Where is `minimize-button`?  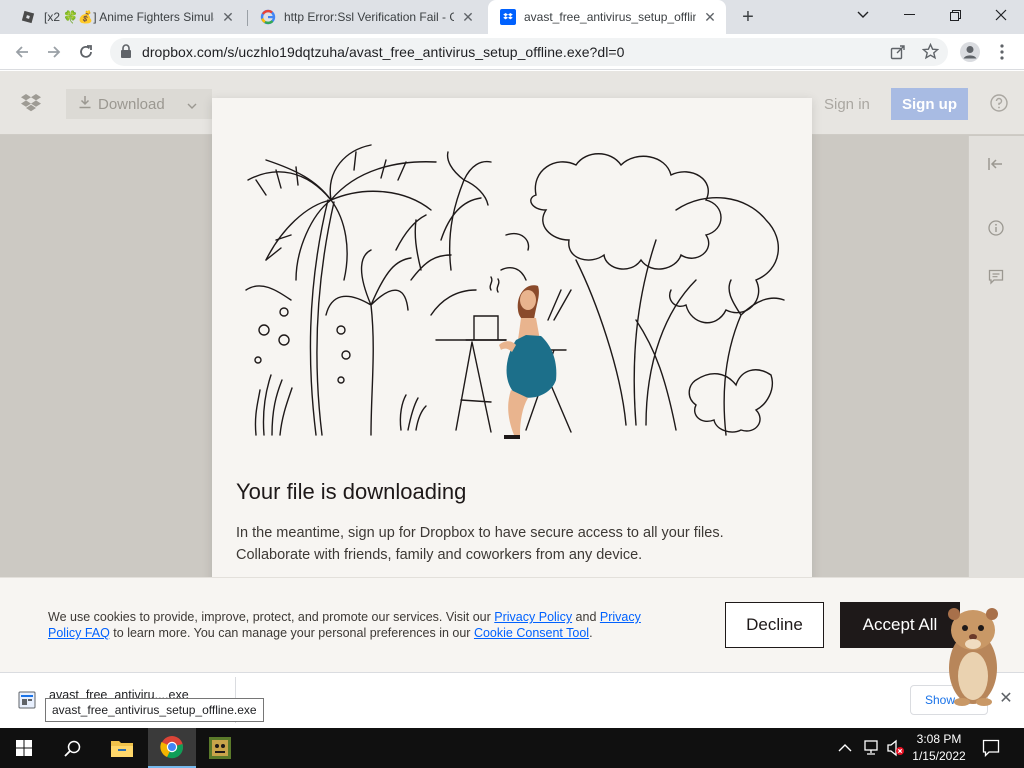 minimize-button is located at coordinates (909, 15).